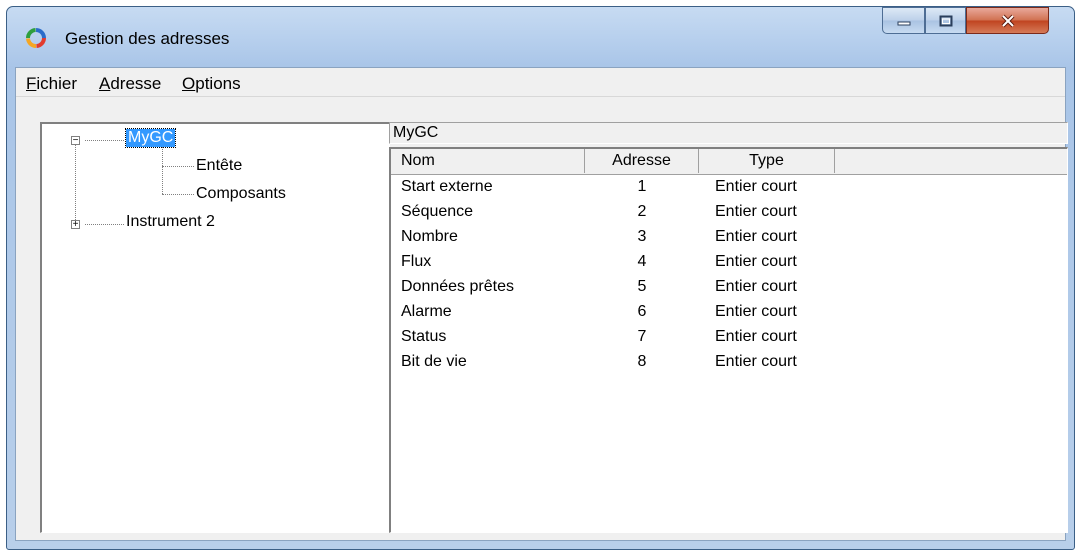  What do you see at coordinates (75, 141) in the screenshot?
I see `collapse-icon: −` at bounding box center [75, 141].